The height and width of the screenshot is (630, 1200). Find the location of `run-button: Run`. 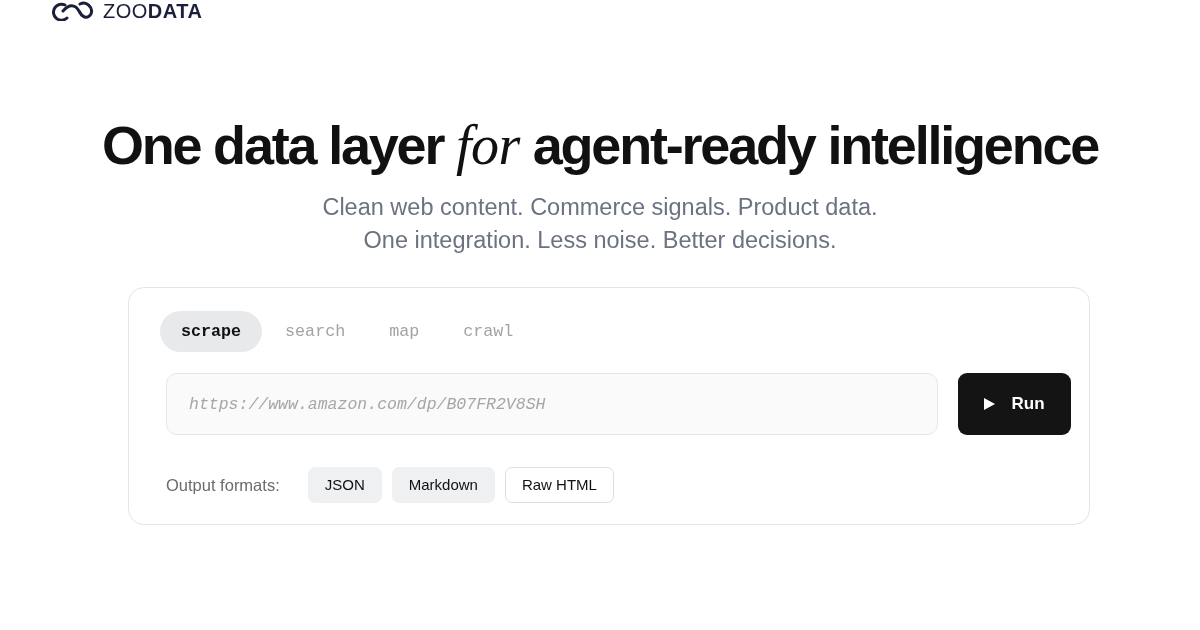

run-button: Run is located at coordinates (1014, 404).